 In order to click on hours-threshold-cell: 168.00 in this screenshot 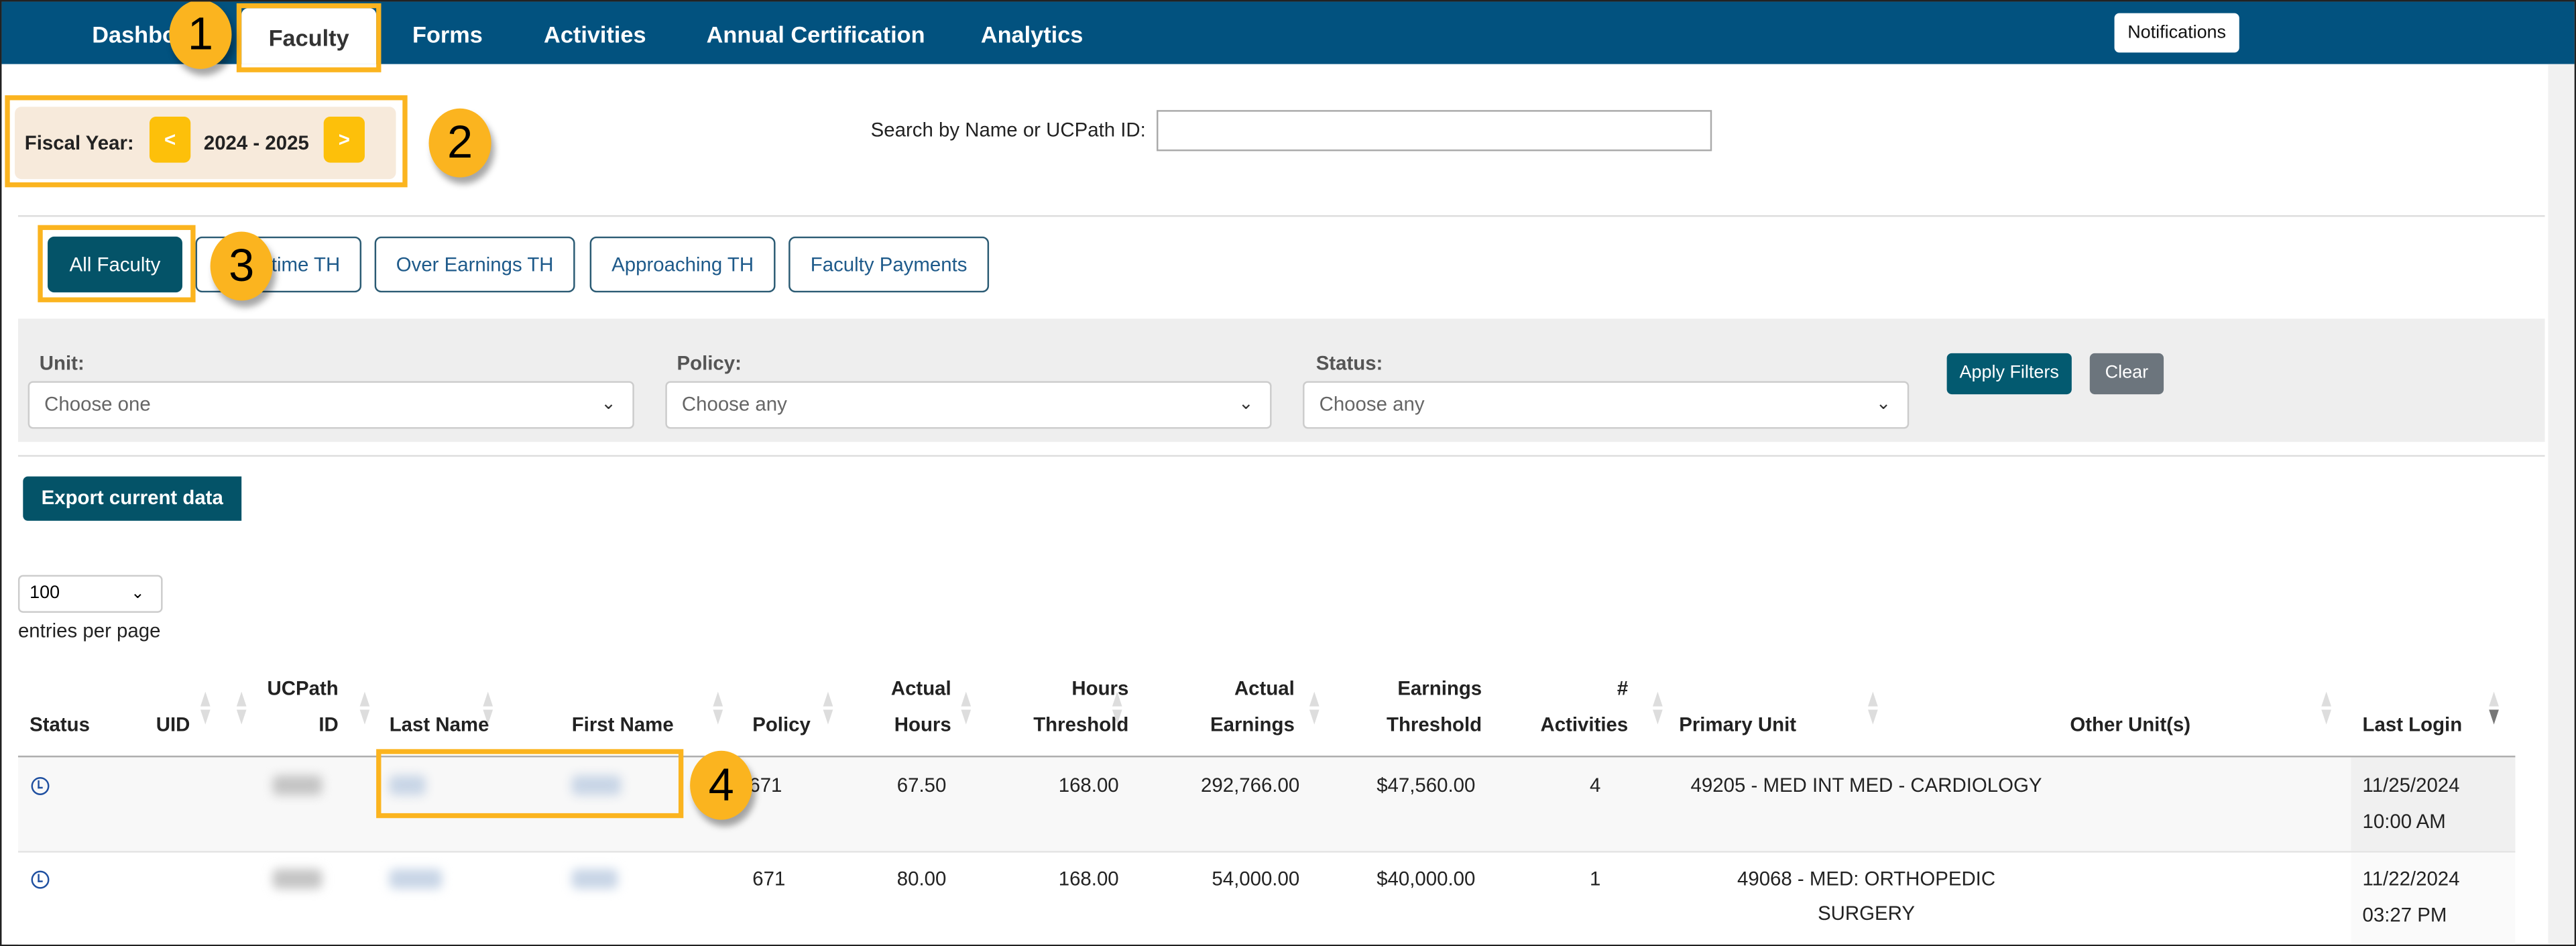, I will do `click(1088, 785)`.